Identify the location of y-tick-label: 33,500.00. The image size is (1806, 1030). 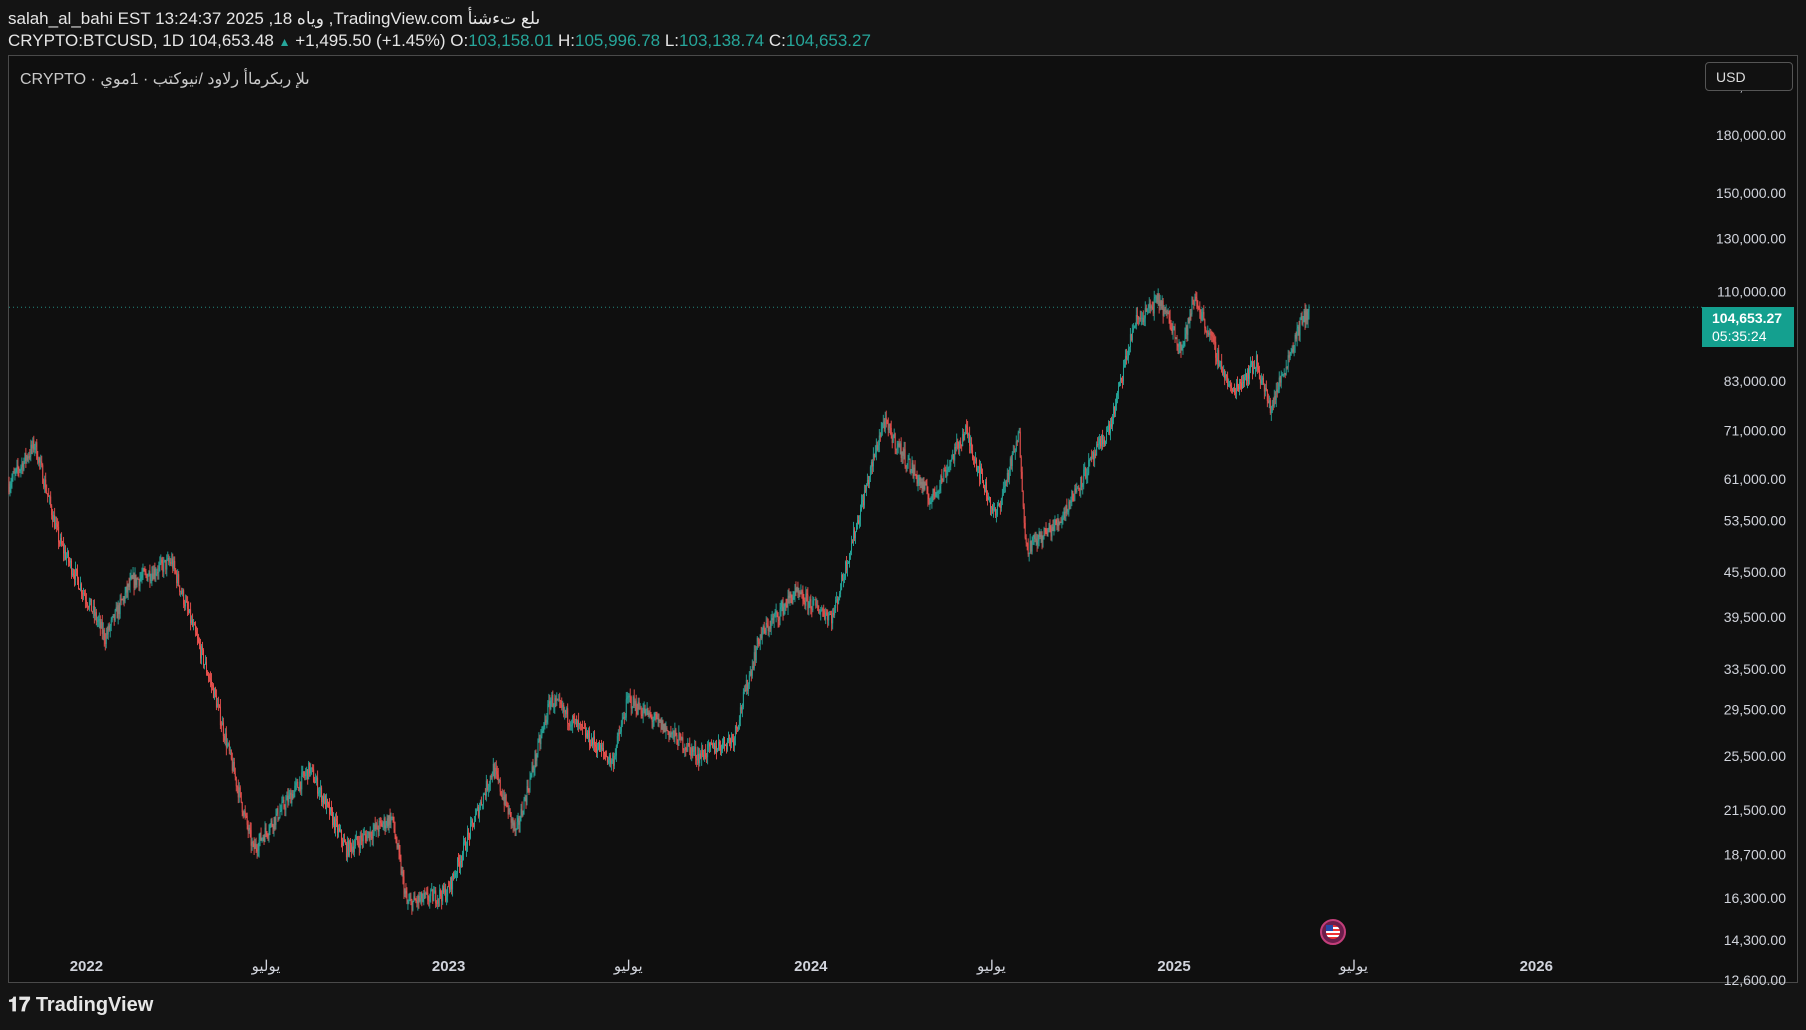
(1755, 669).